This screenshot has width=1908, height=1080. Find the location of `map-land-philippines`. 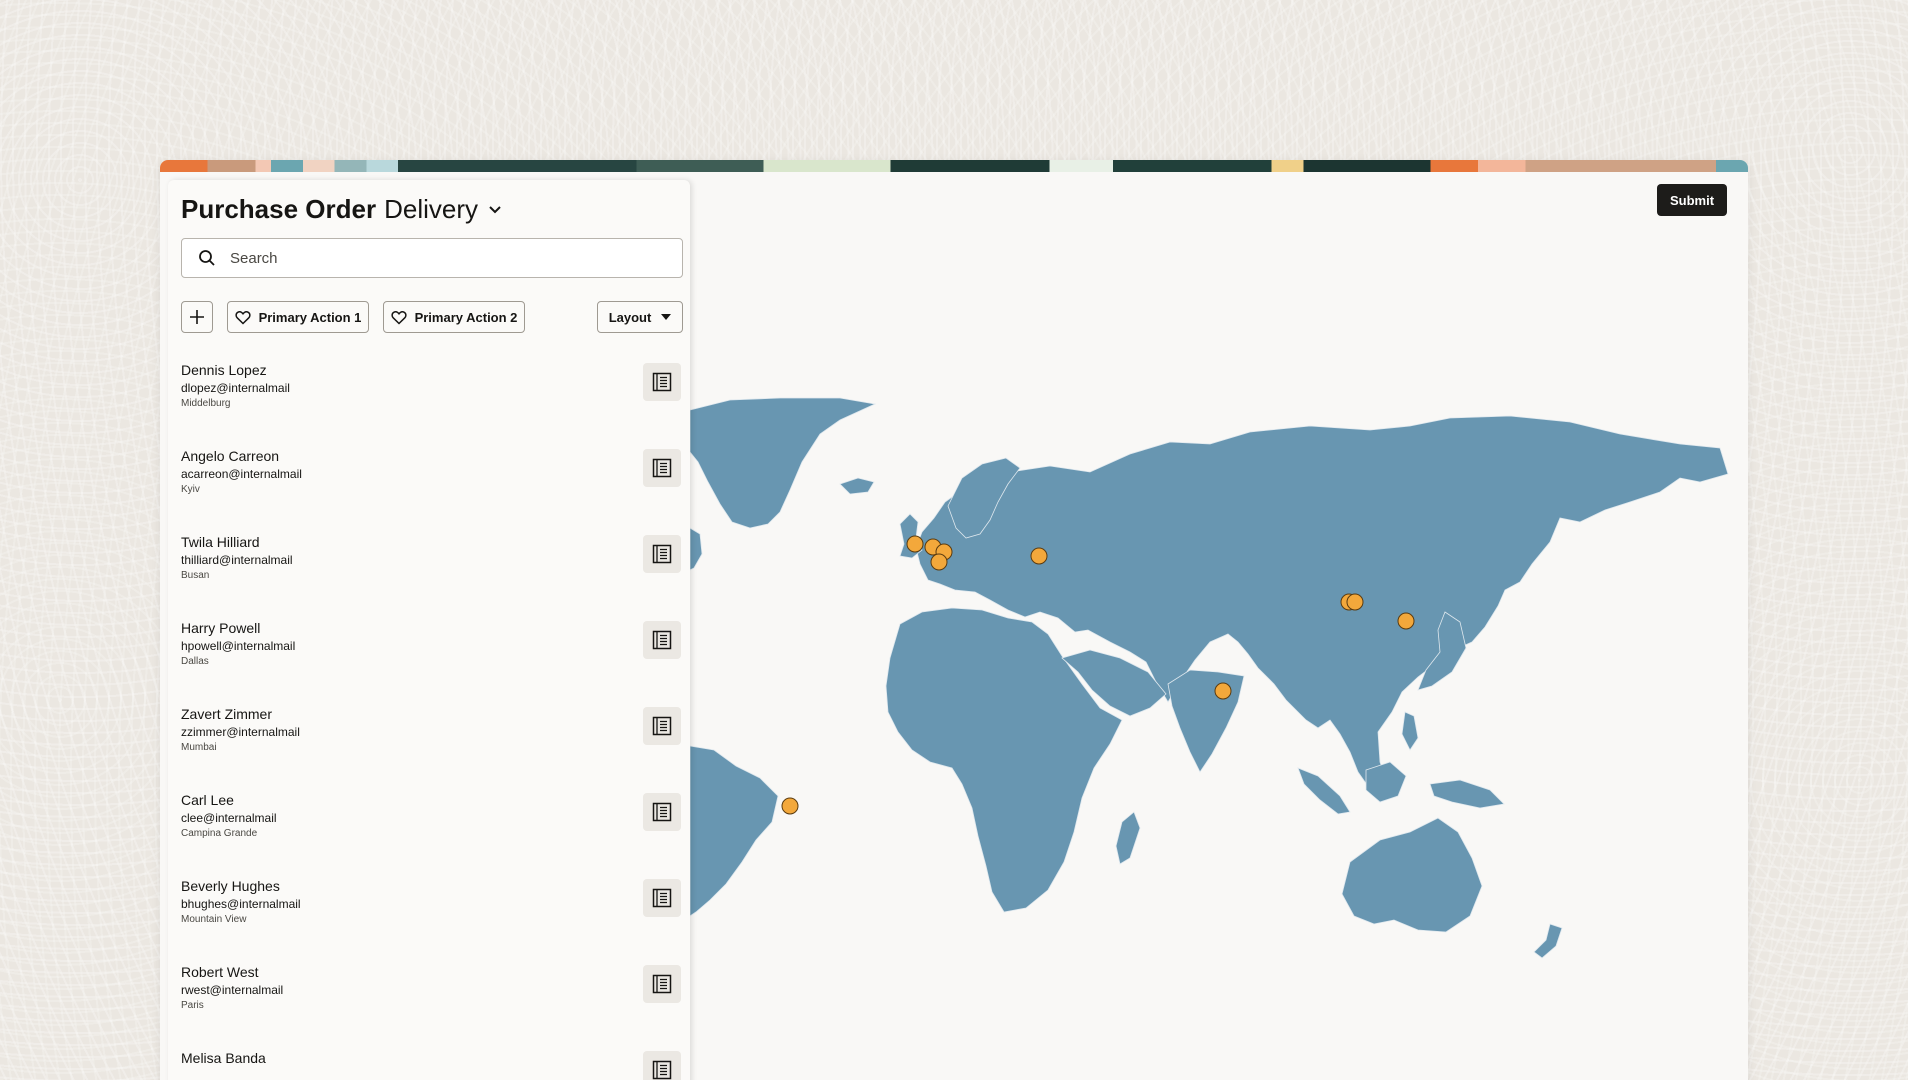

map-land-philippines is located at coordinates (1410, 731).